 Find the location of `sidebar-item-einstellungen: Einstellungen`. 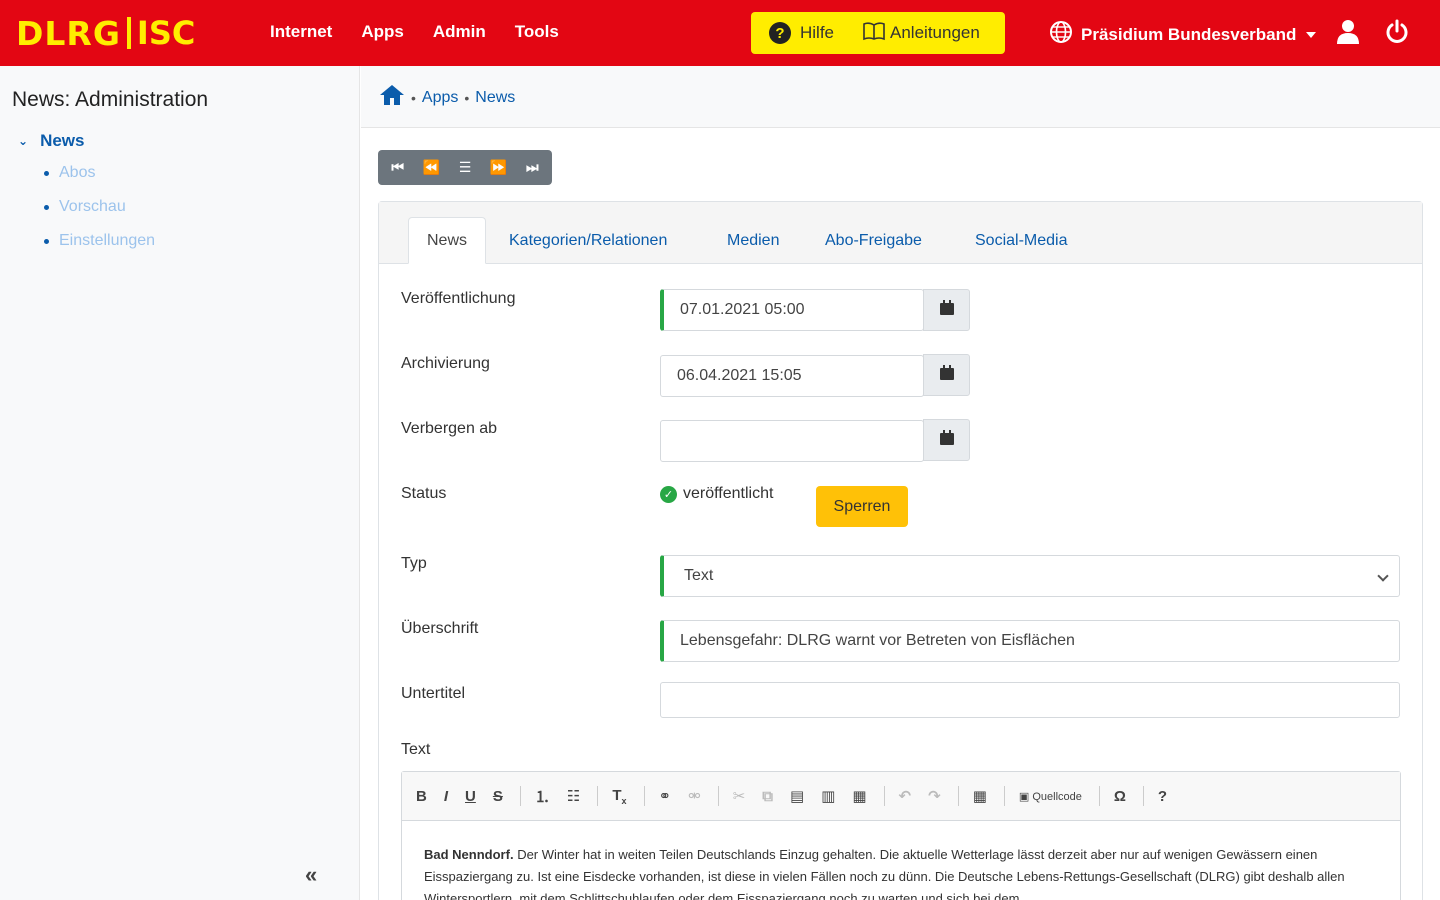

sidebar-item-einstellungen: Einstellungen is located at coordinates (99, 241).